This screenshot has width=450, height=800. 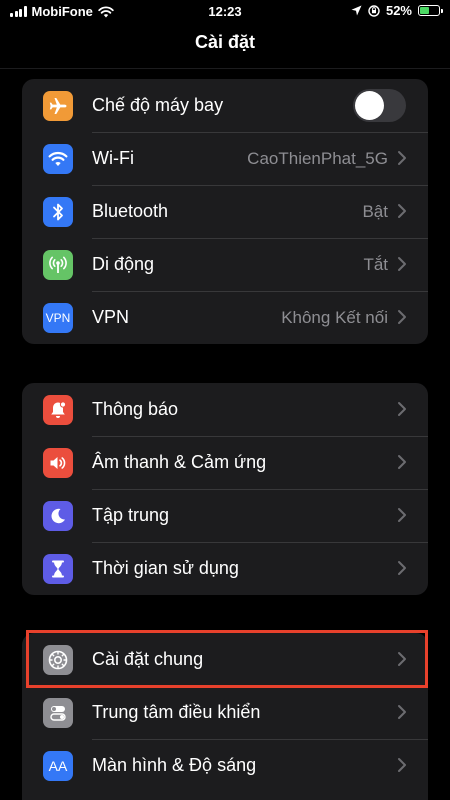 What do you see at coordinates (58, 516) in the screenshot?
I see `moon-icon` at bounding box center [58, 516].